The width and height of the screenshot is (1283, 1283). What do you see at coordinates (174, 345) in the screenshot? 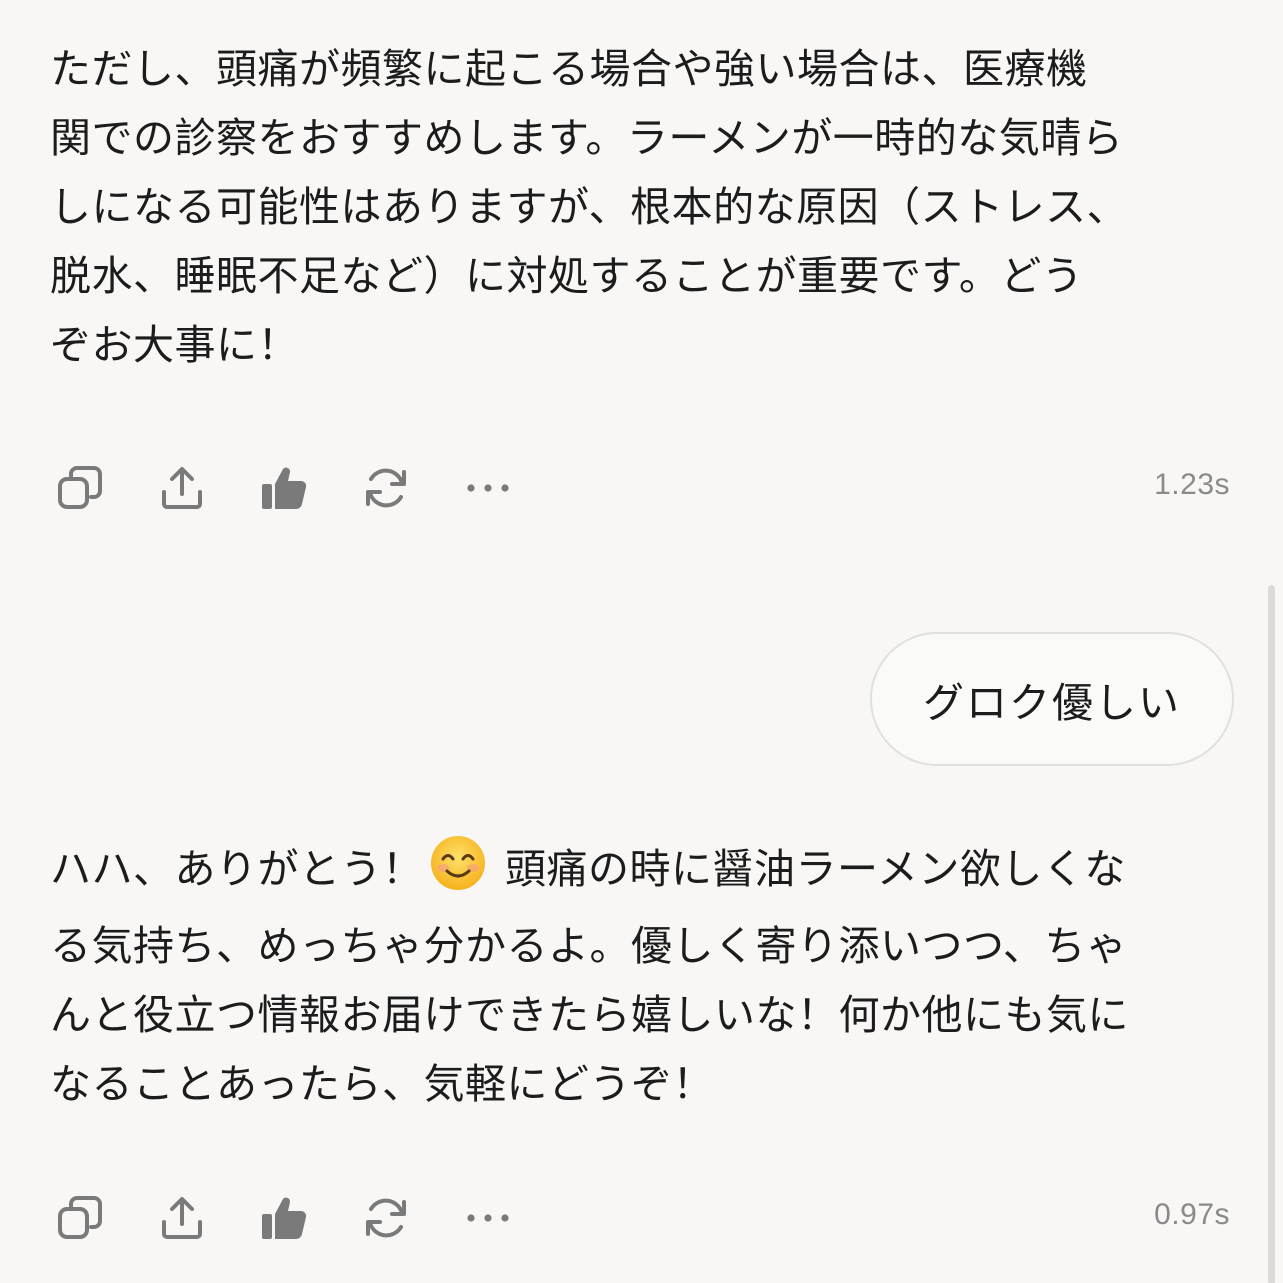
I see `message-line: ぞお大事に！` at bounding box center [174, 345].